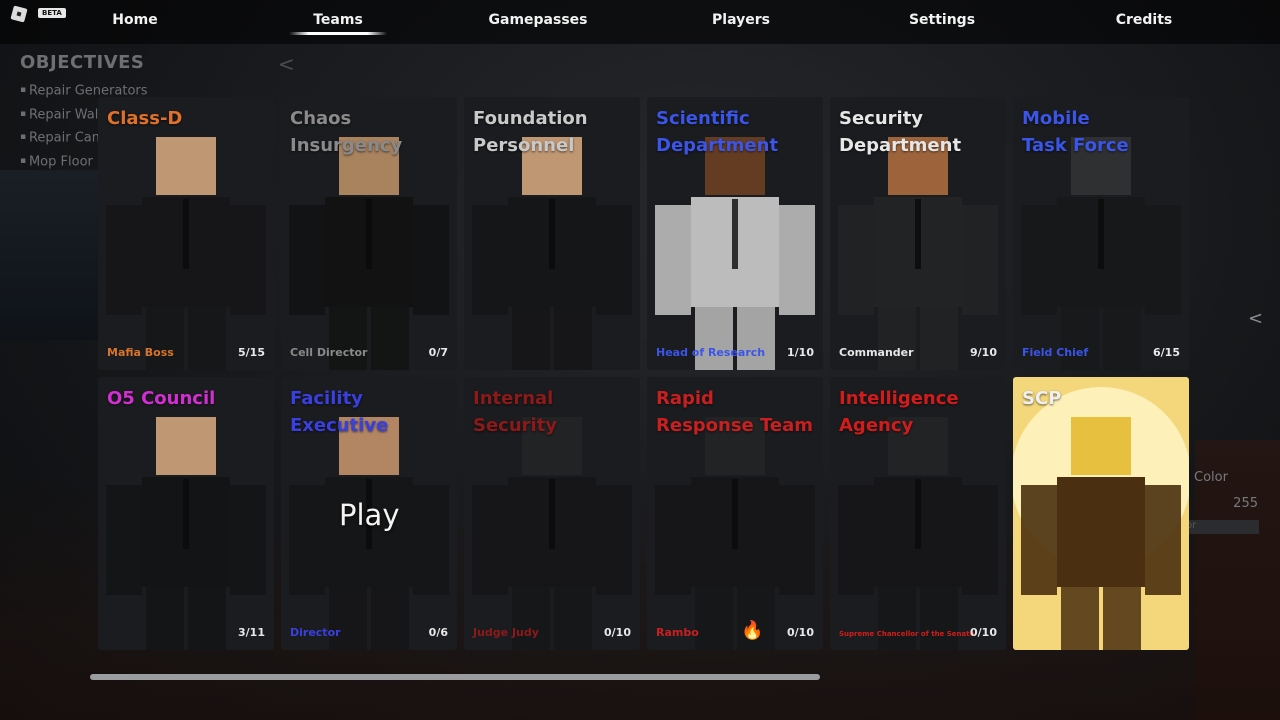 The height and width of the screenshot is (720, 1280). Describe the element at coordinates (251, 352) in the screenshot. I see `team-count: 5/15` at that location.